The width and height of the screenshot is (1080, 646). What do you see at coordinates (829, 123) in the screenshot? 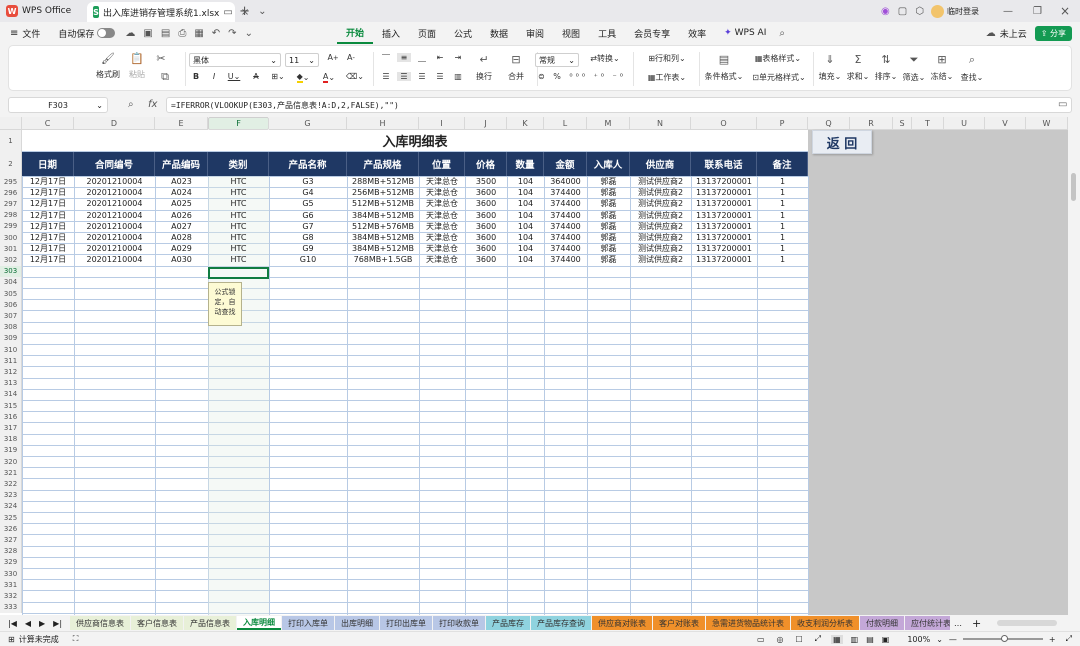
I see `column-header-q: Q` at bounding box center [829, 123].